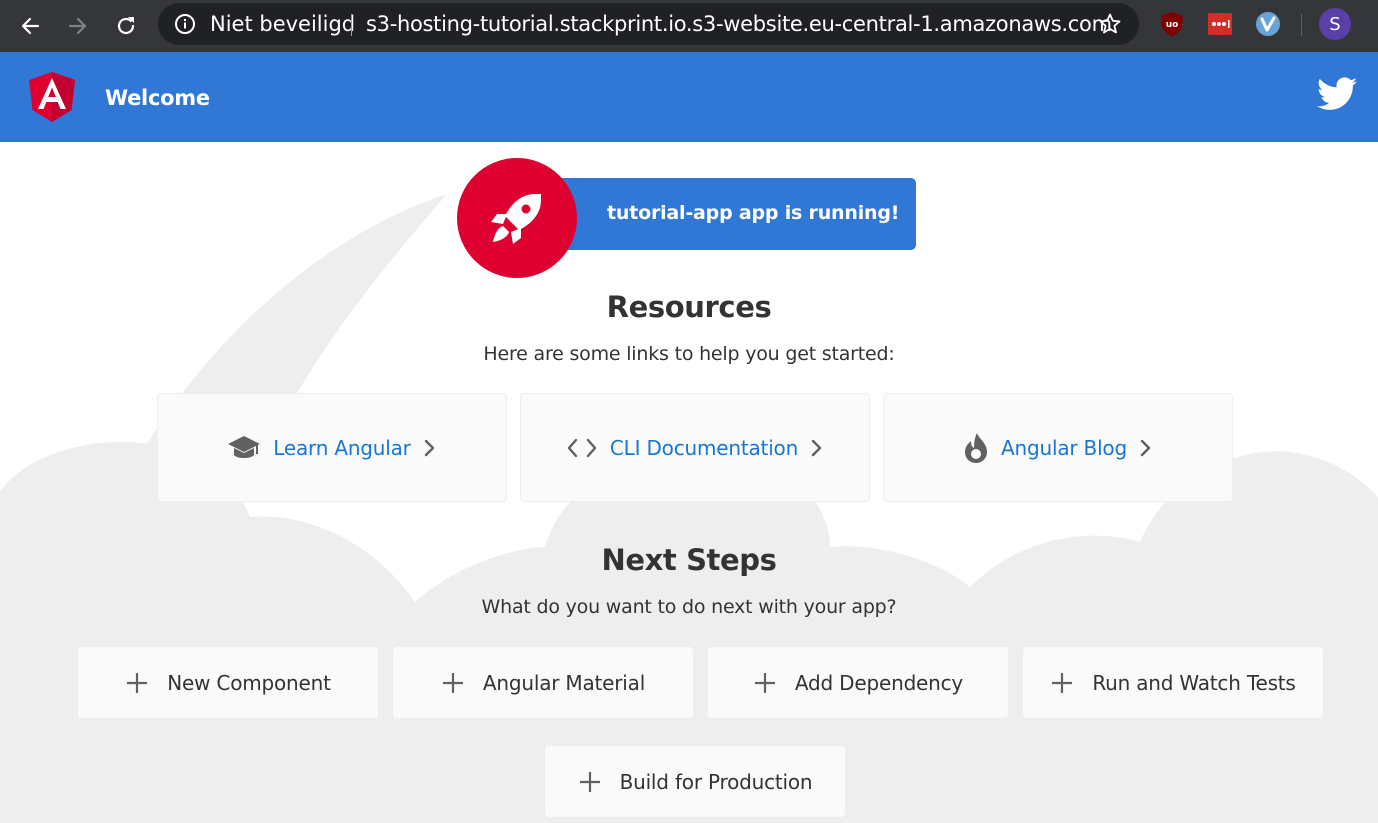 Image resolution: width=1378 pixels, height=823 pixels. Describe the element at coordinates (126, 26) in the screenshot. I see `reload-icon` at that location.